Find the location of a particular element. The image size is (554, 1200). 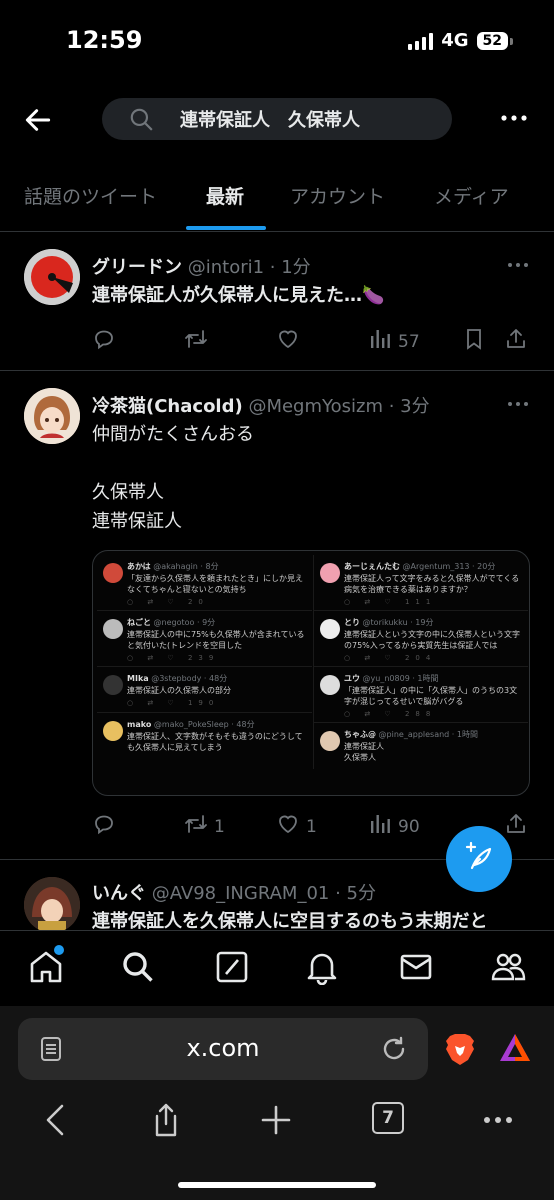

media-stats-count: 190 is located at coordinates (203, 703).